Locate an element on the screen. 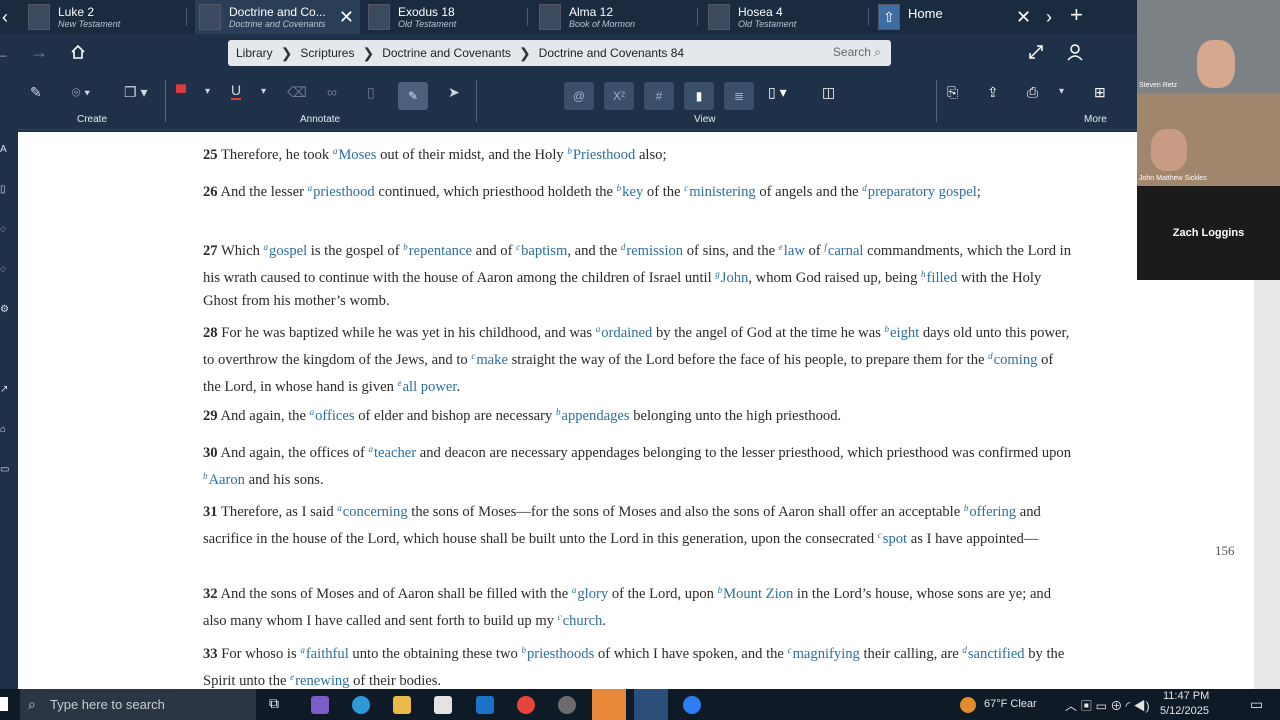  file-explorer-icon is located at coordinates (402, 705).